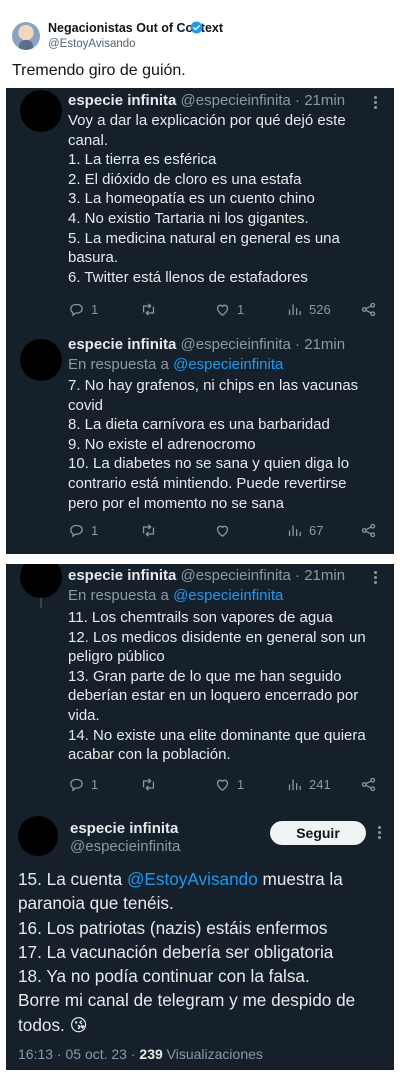  What do you see at coordinates (92, 44) in the screenshot?
I see `outer-author-handle: @EstoyAvisando` at bounding box center [92, 44].